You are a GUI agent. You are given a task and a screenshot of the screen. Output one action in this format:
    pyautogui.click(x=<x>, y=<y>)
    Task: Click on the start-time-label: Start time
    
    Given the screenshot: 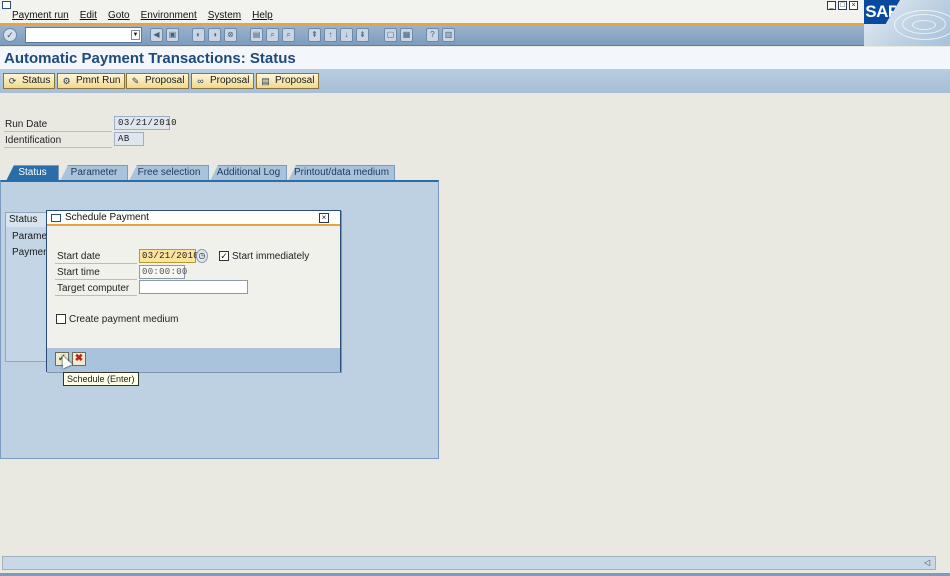 What is the action you would take?
    pyautogui.click(x=78, y=272)
    